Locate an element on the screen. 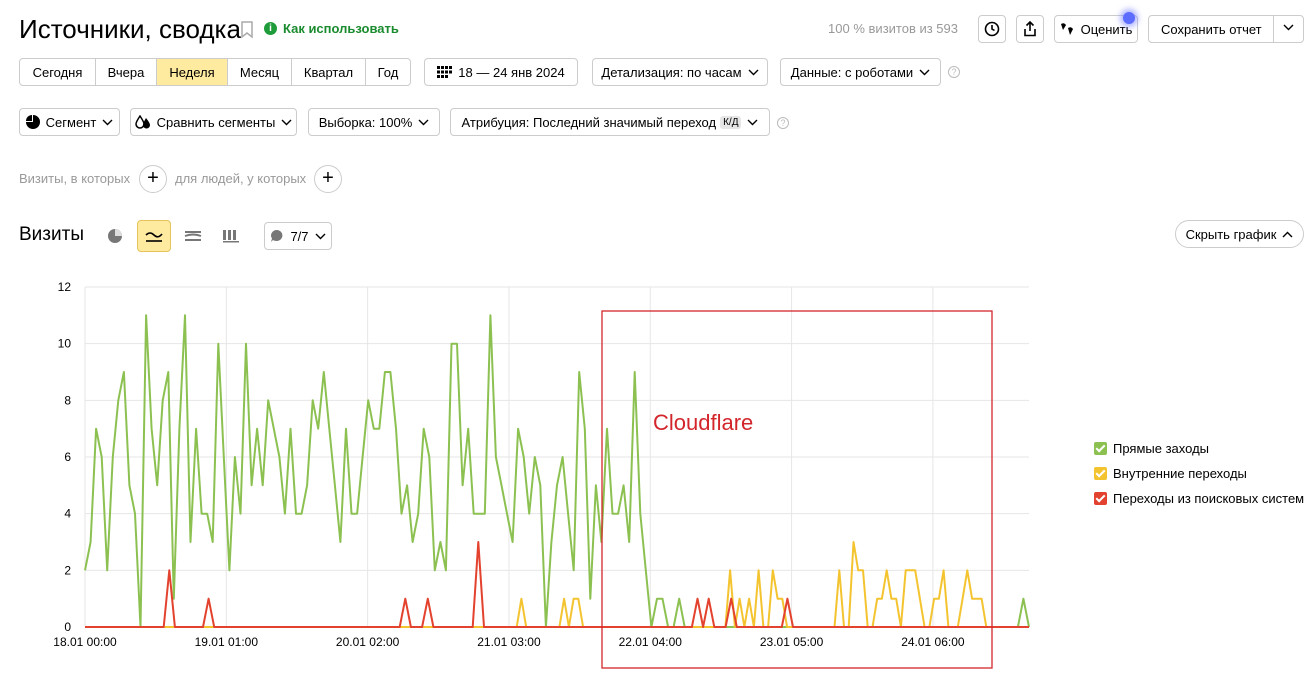  save-report-button: Сохранить отчет is located at coordinates (1226, 29).